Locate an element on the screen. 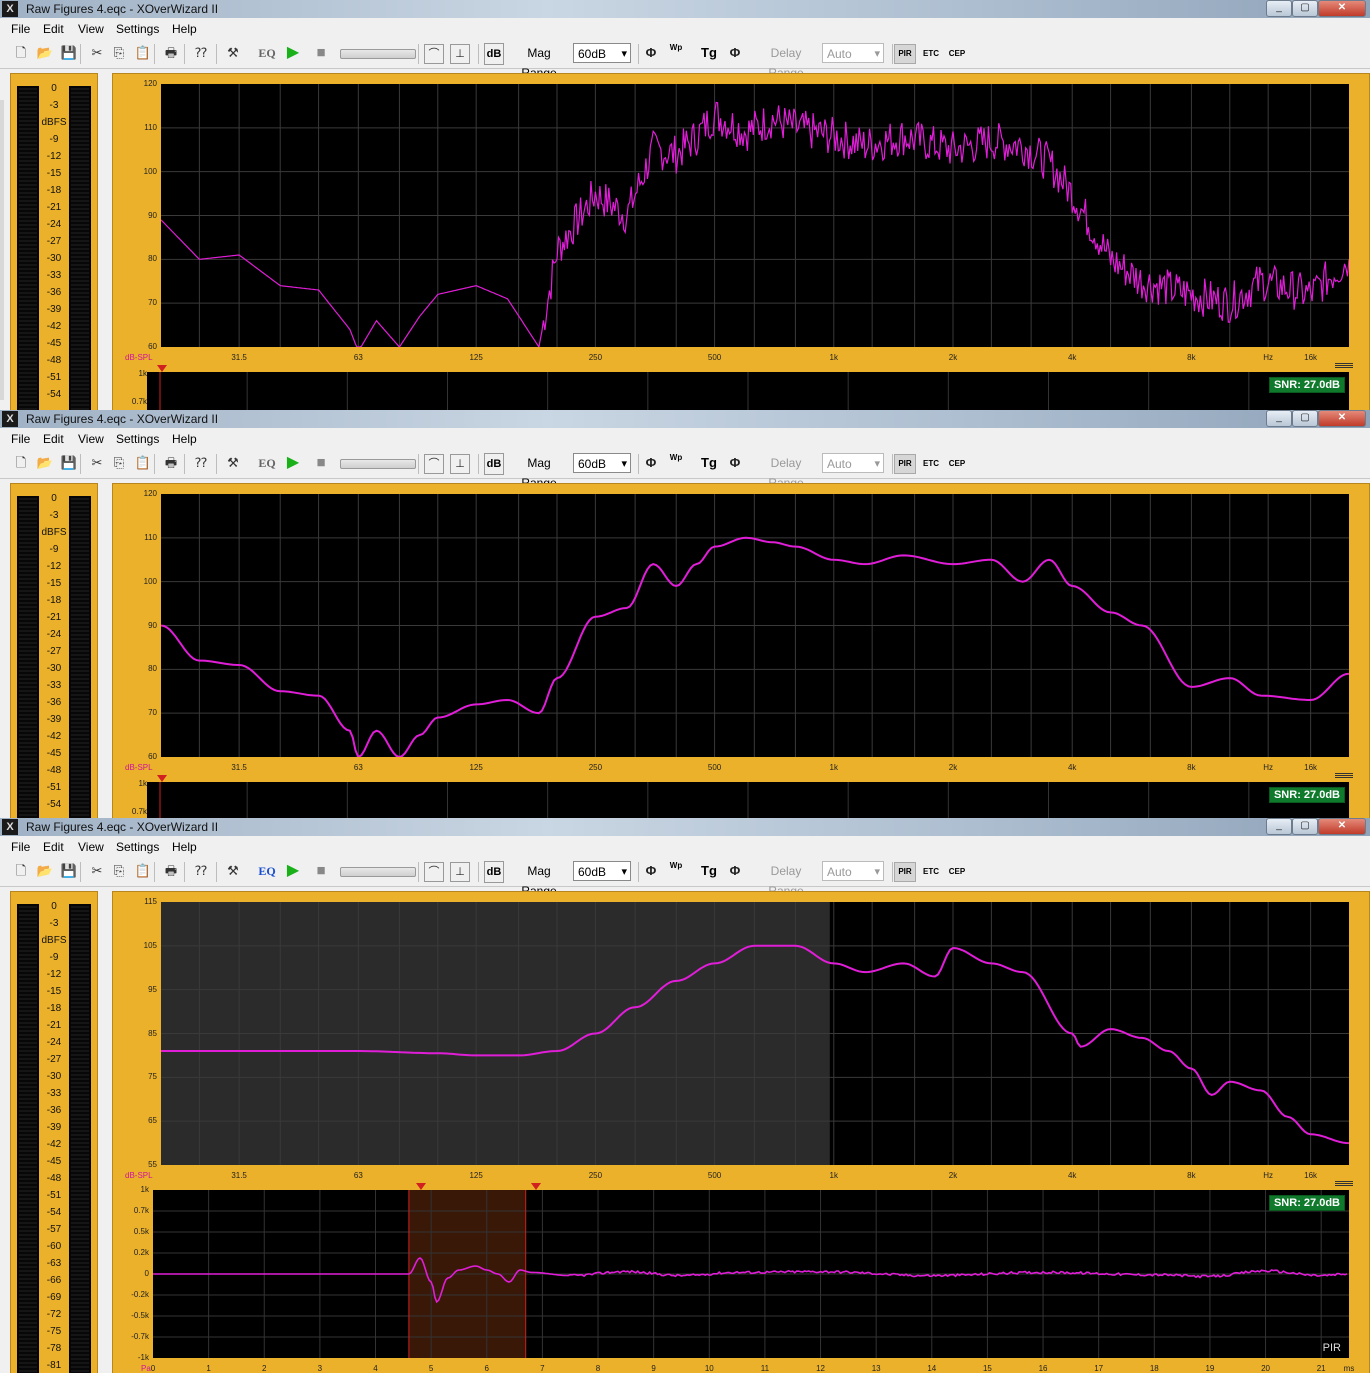 The image size is (1370, 1373). new-file-icon: 🗋 is located at coordinates (21, 463).